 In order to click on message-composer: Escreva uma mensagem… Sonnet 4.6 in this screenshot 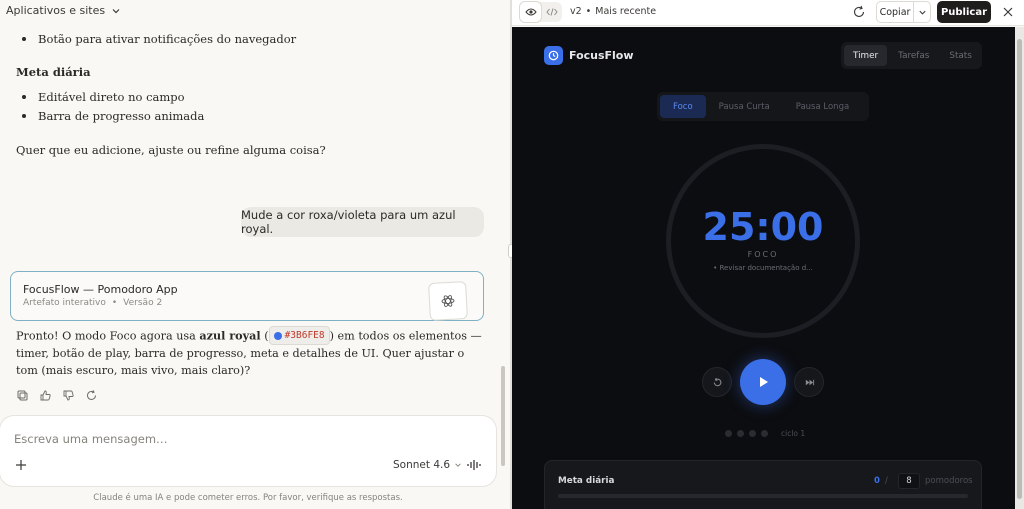, I will do `click(248, 451)`.